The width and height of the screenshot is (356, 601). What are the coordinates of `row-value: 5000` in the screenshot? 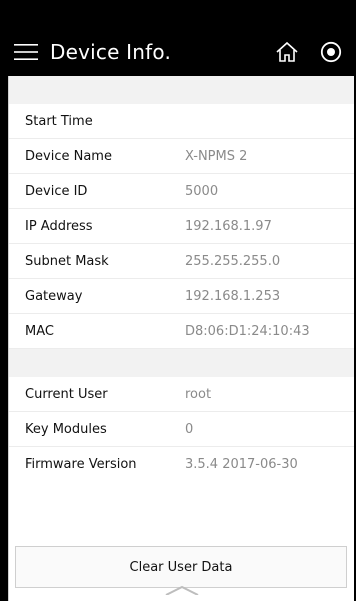 It's located at (202, 191).